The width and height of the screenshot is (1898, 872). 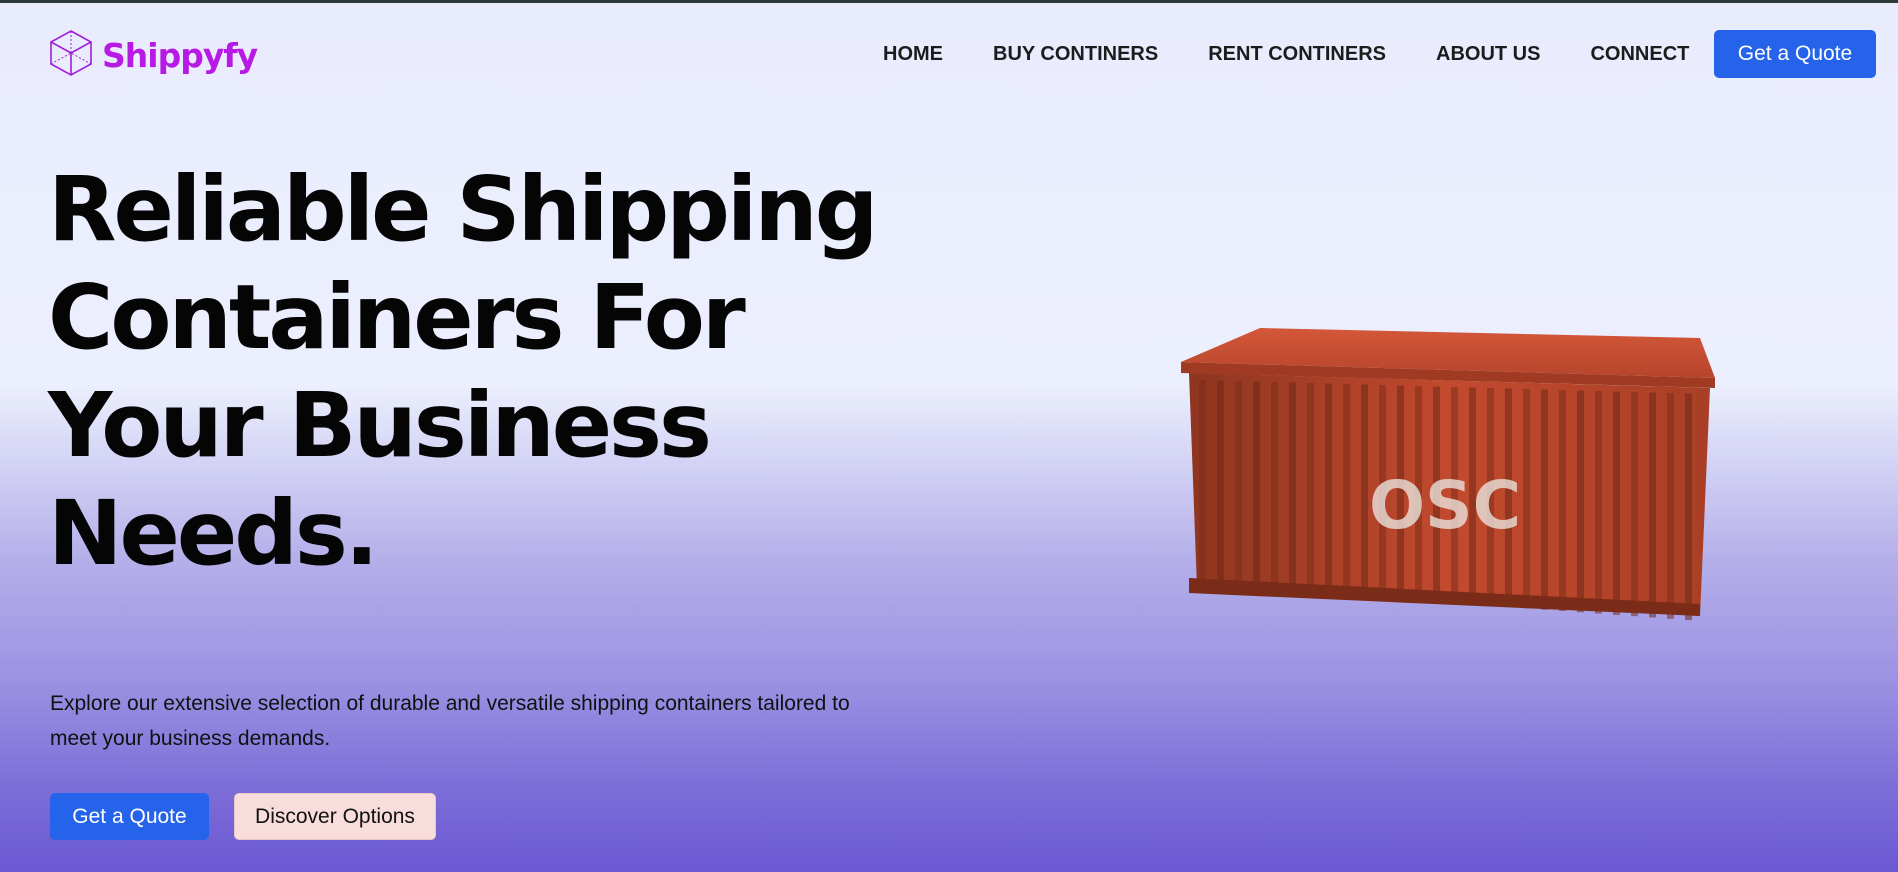 I want to click on nav-connect: CONNECT, so click(x=1639, y=54).